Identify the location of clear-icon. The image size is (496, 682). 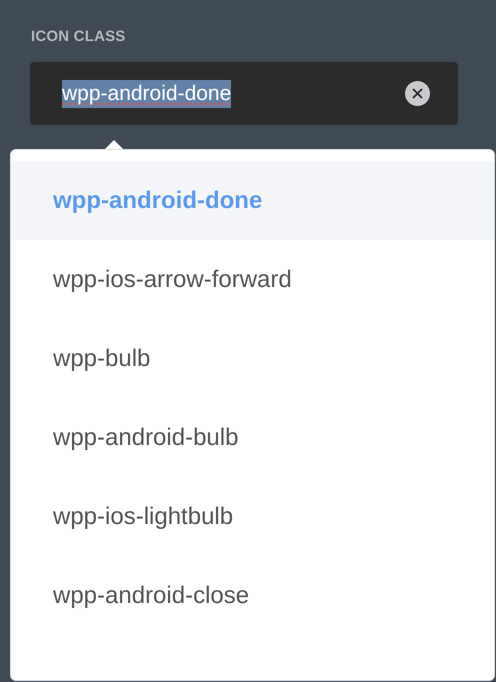
(417, 93).